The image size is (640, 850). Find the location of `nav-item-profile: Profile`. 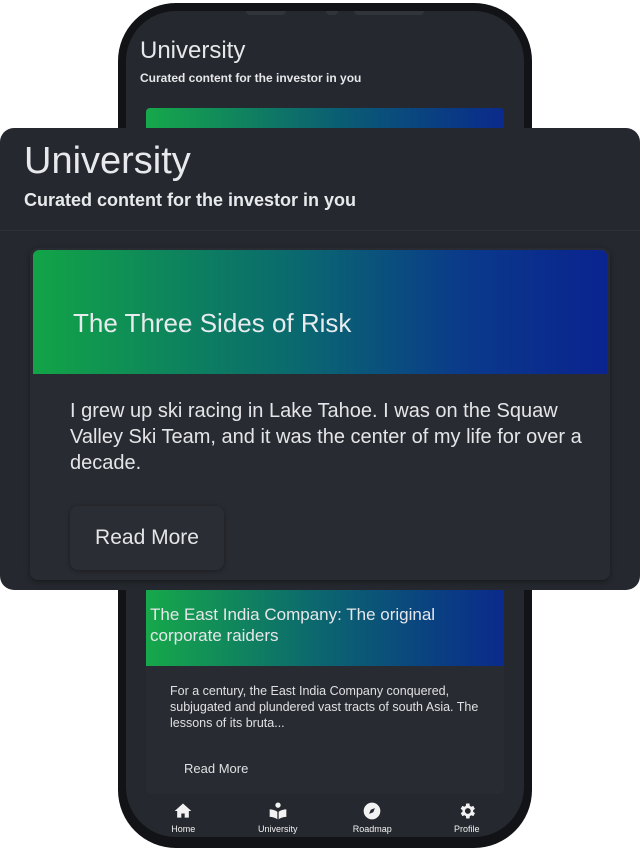

nav-item-profile: Profile is located at coordinates (467, 817).